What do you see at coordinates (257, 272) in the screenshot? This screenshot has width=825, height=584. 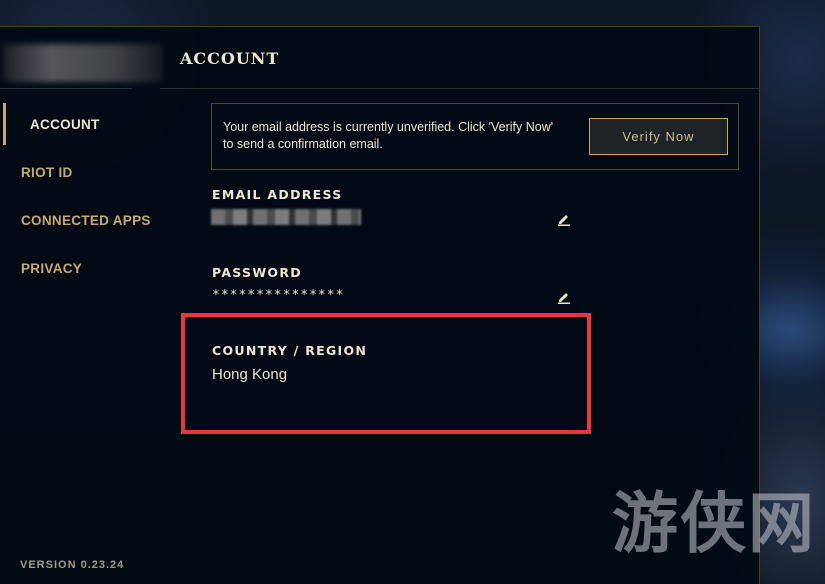 I see `password-label: PASSWORD` at bounding box center [257, 272].